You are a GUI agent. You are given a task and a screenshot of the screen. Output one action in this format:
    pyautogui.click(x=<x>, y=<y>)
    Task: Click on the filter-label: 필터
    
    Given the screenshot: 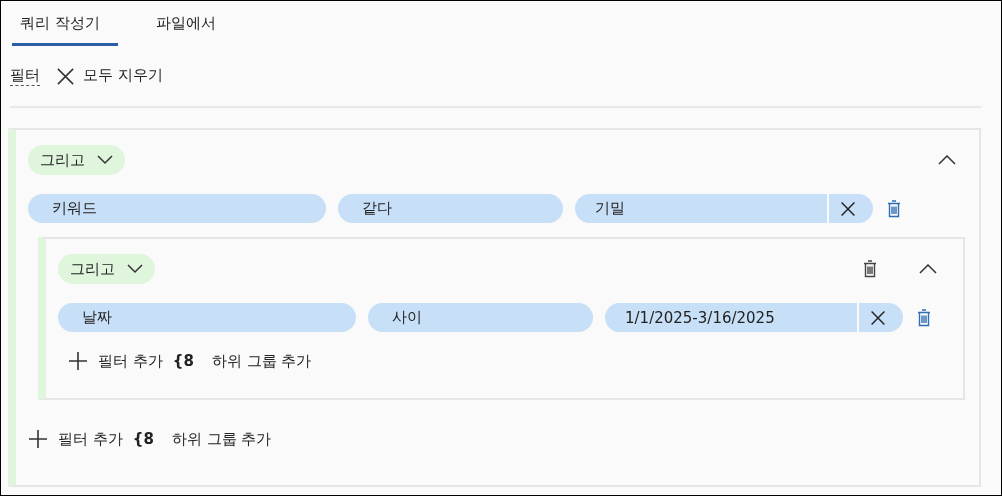 What is the action you would take?
    pyautogui.click(x=25, y=76)
    